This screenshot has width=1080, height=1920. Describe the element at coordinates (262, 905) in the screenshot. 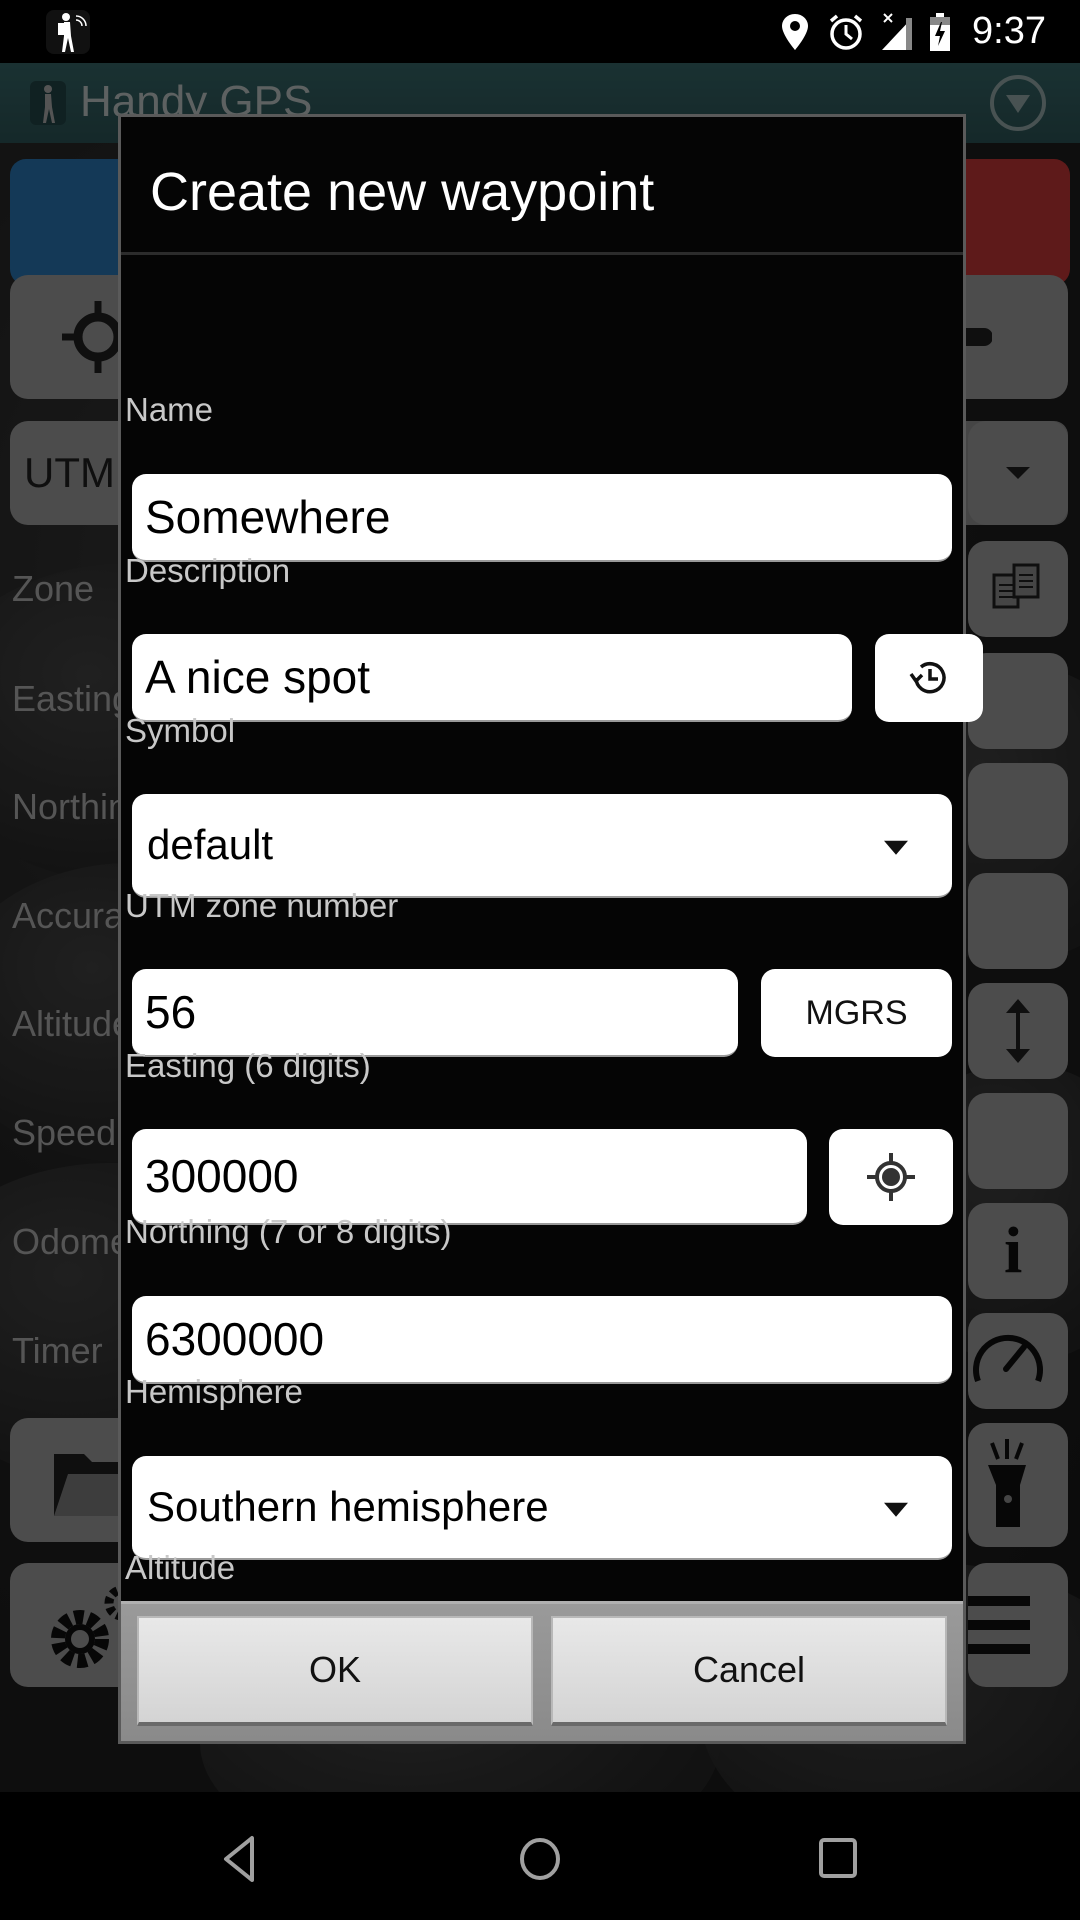

I see `utm-zone-label: UTM zone number` at that location.